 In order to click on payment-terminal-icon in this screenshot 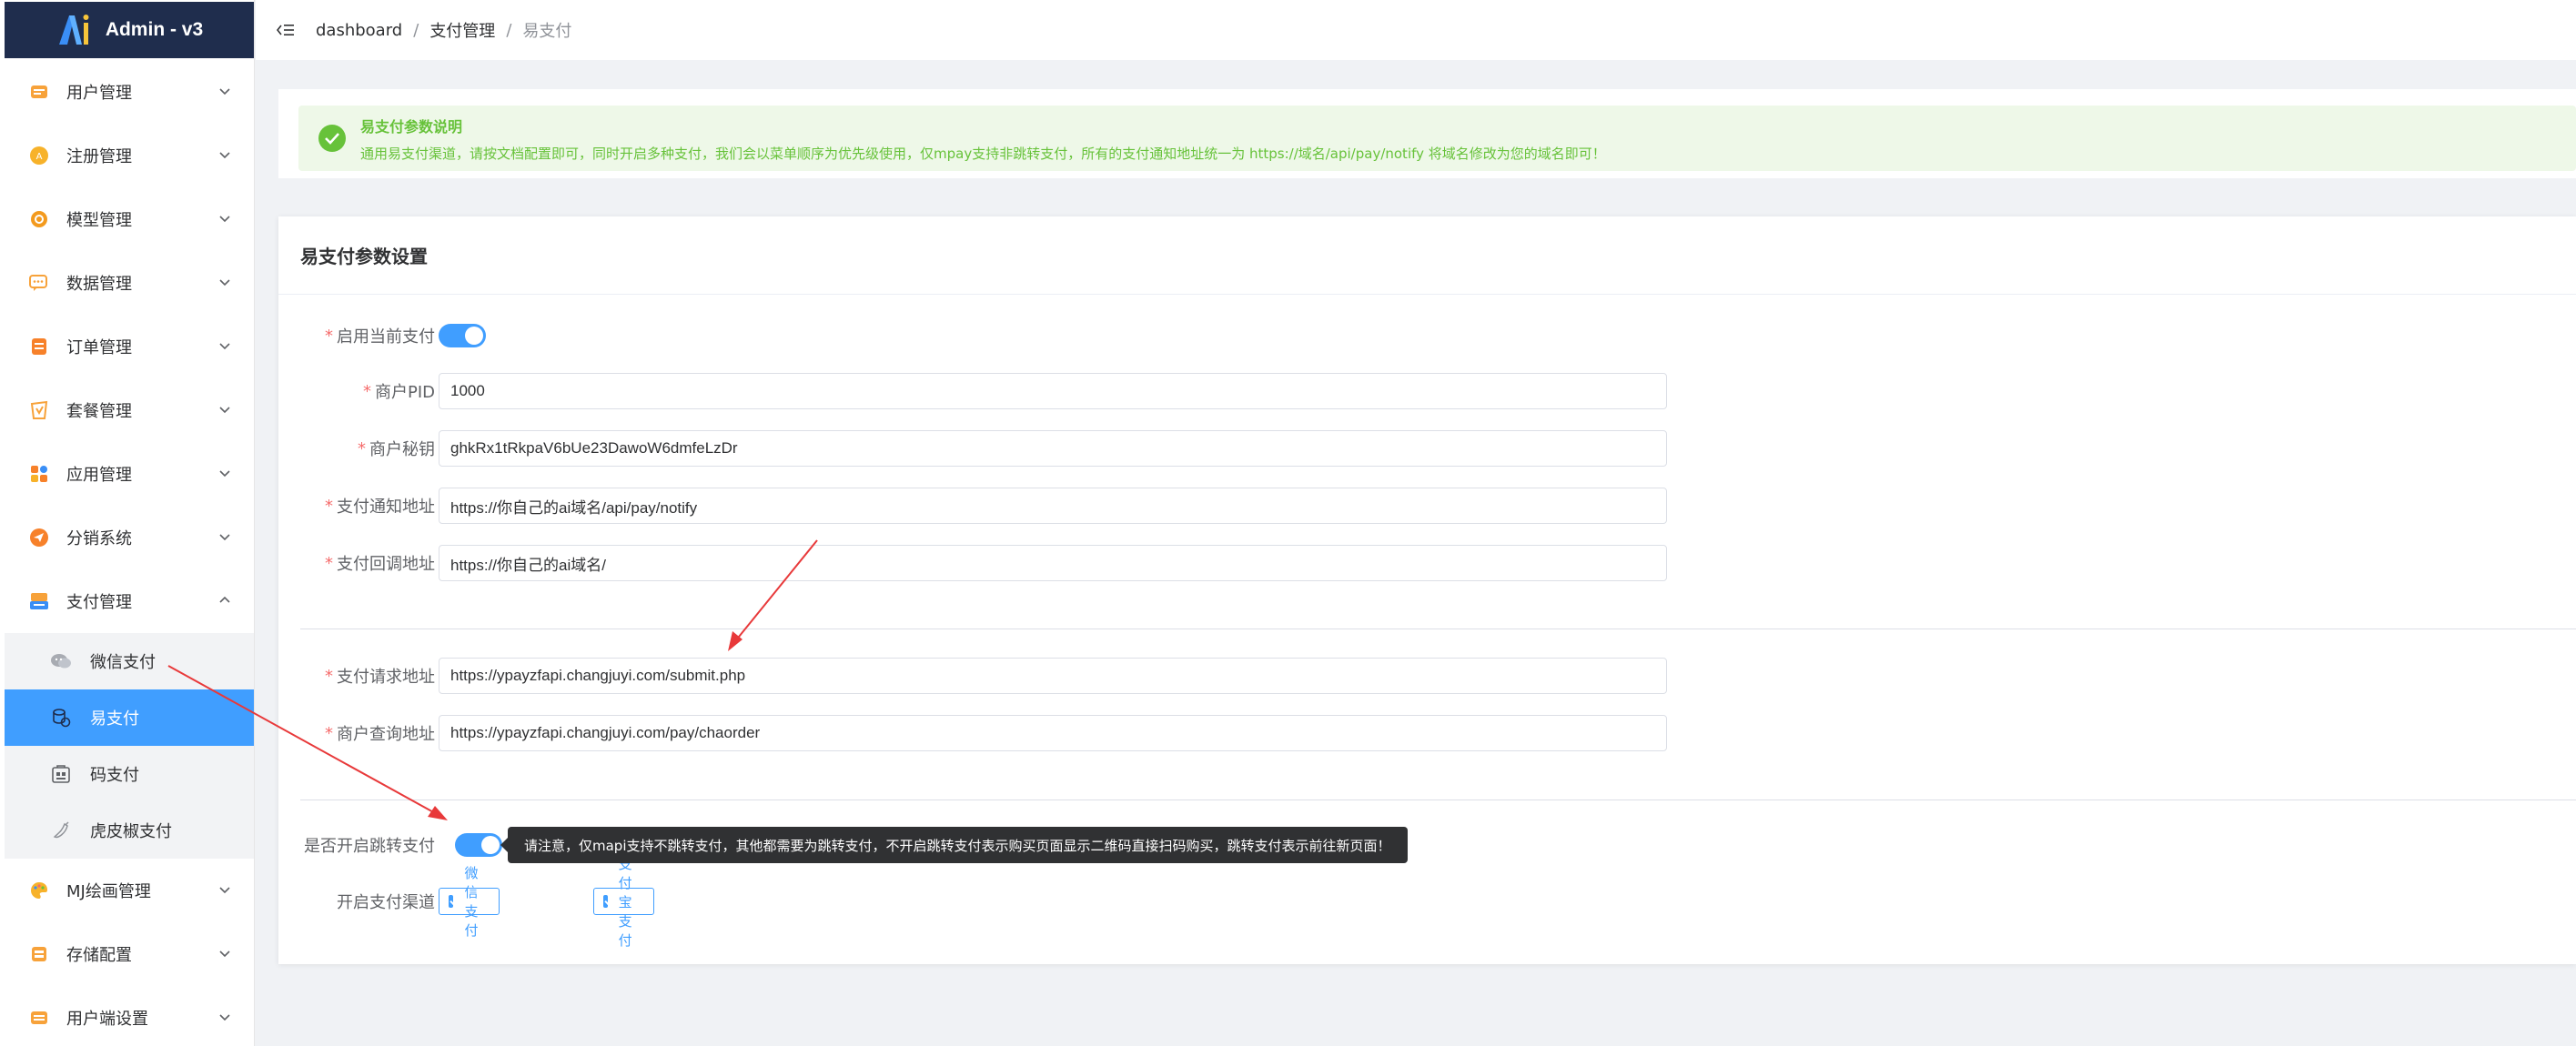, I will do `click(39, 601)`.